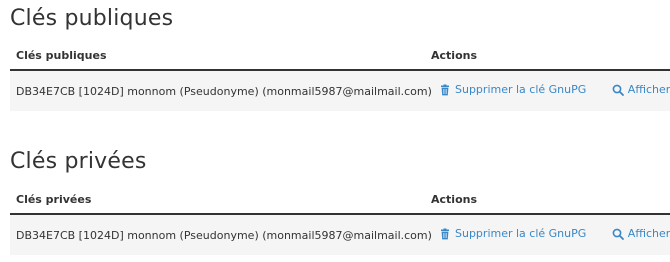 The image size is (670, 262). Describe the element at coordinates (78, 161) in the screenshot. I see `private-keys-title: Clés privées` at that location.